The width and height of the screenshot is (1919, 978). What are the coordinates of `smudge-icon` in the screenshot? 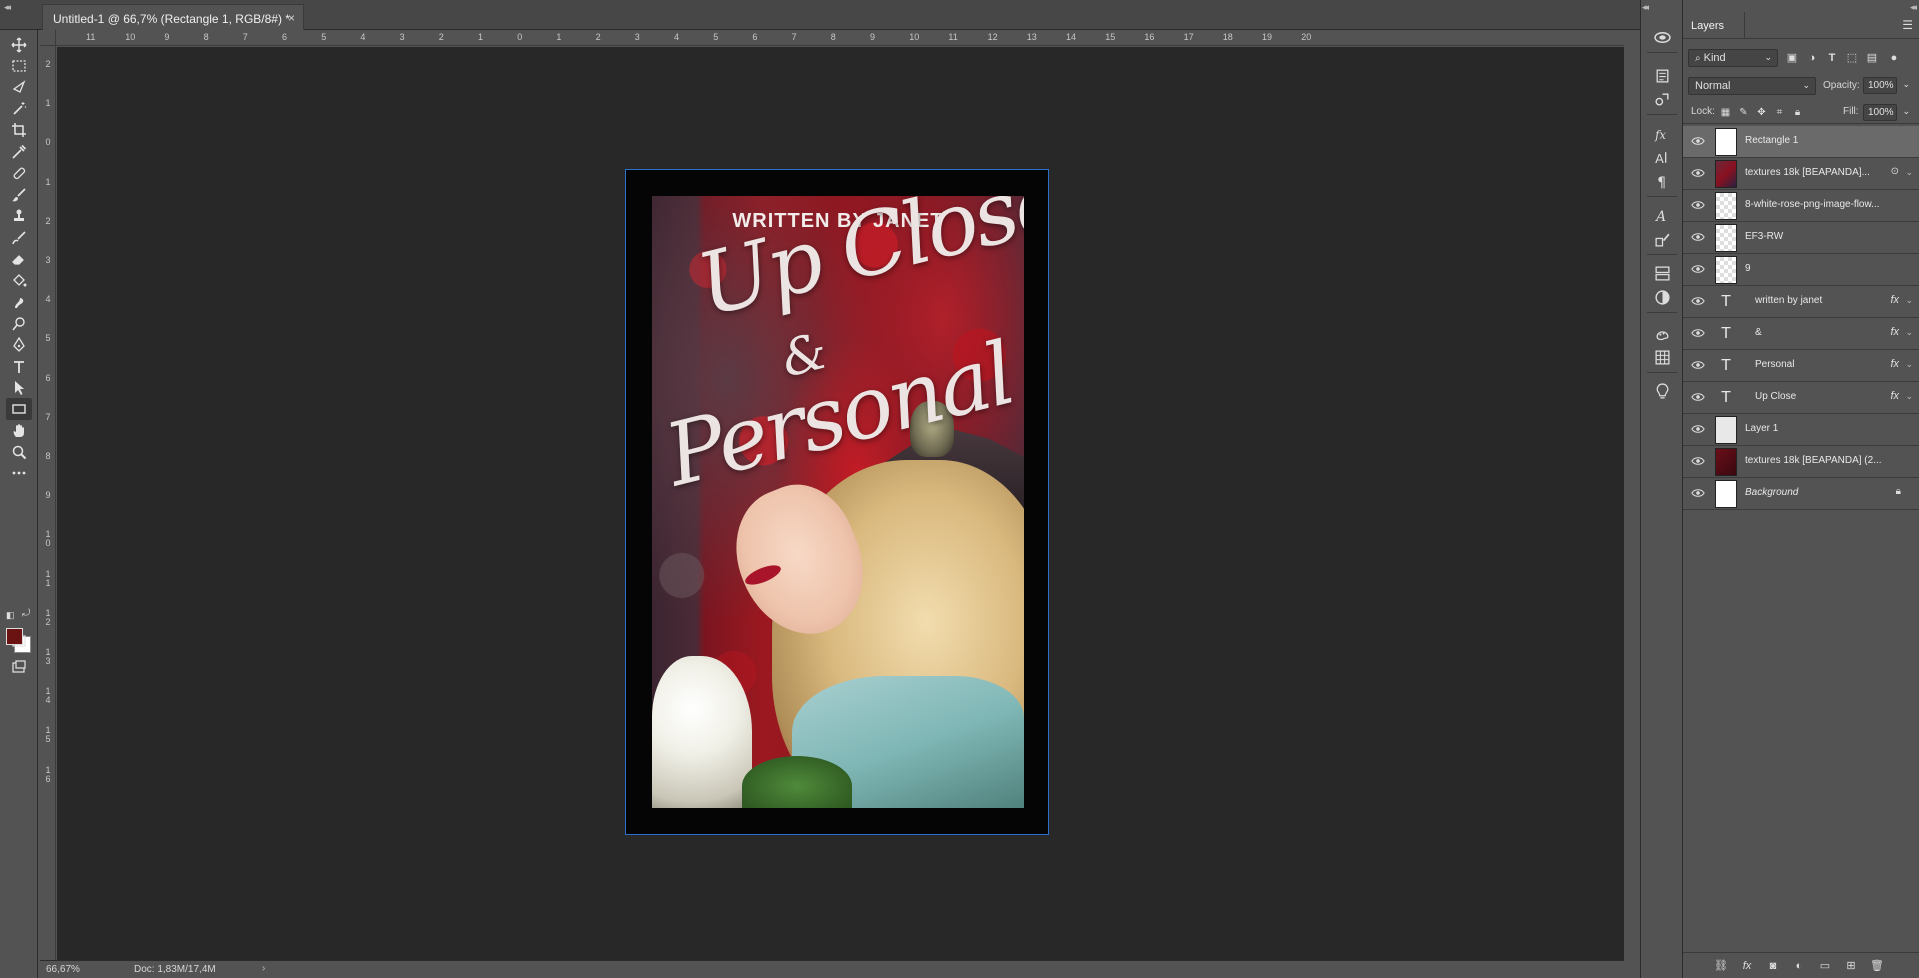 It's located at (19, 302).